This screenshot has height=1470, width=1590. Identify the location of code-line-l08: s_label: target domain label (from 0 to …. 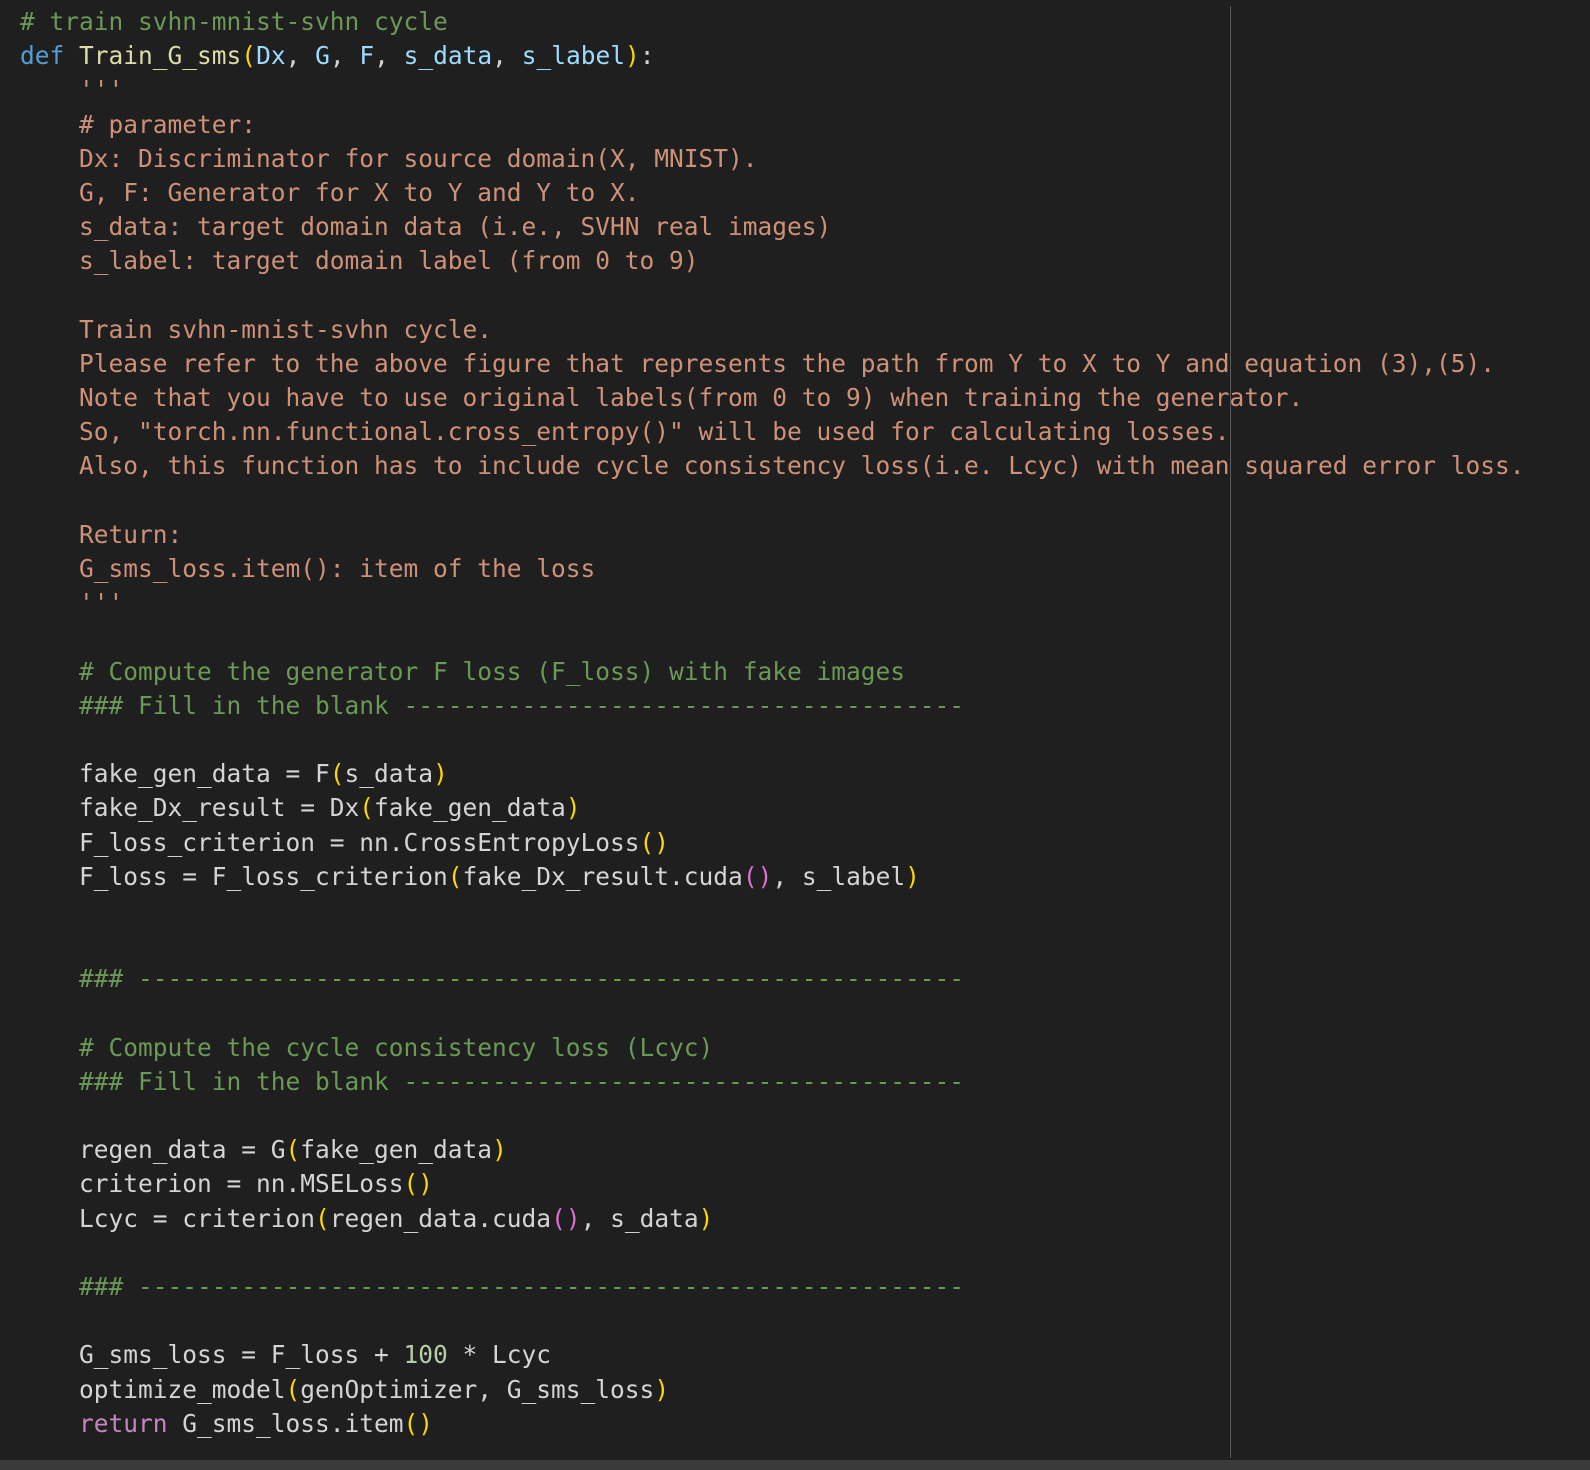
(772, 261).